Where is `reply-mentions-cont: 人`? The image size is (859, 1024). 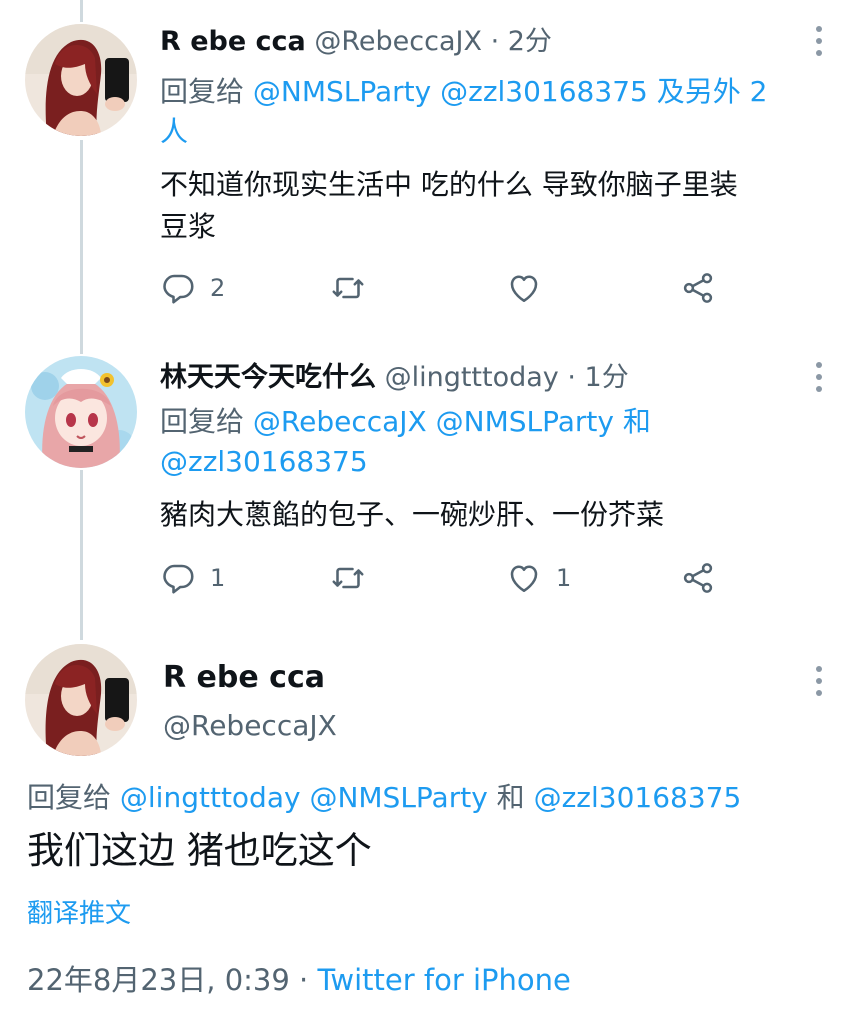 reply-mentions-cont: 人 is located at coordinates (491, 132).